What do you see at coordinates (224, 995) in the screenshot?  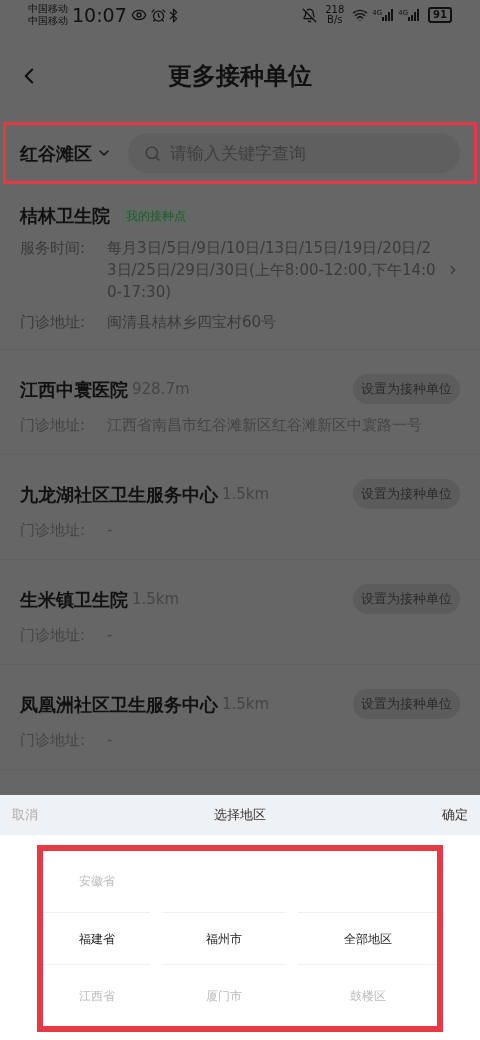 I see `picker-option: 厦门市` at bounding box center [224, 995].